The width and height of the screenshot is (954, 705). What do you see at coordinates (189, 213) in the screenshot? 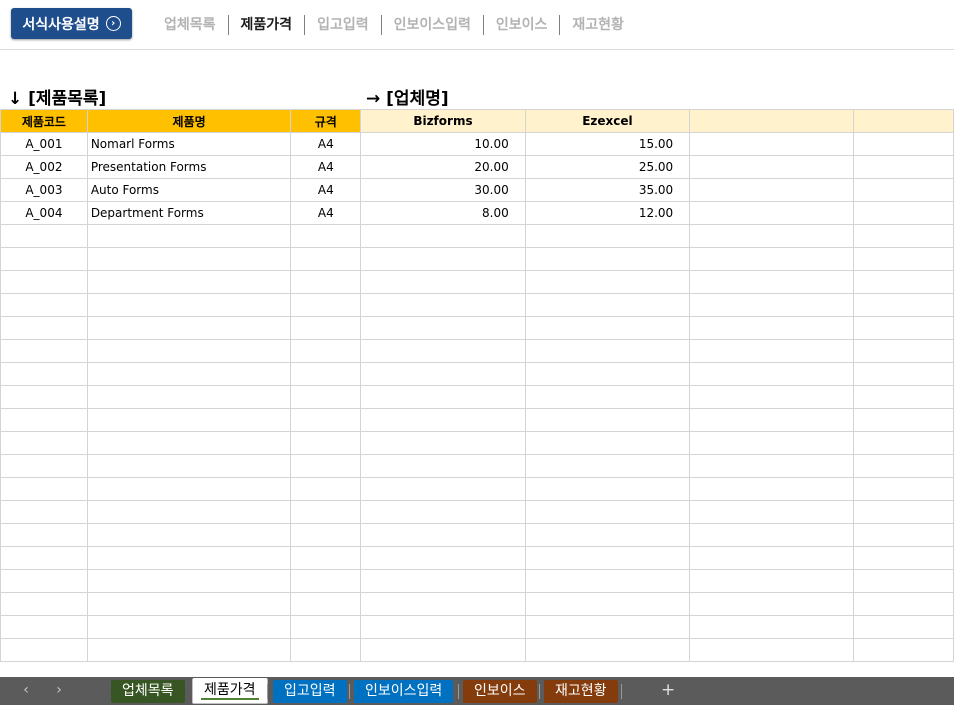
I see `cell-product-name: Department Forms` at bounding box center [189, 213].